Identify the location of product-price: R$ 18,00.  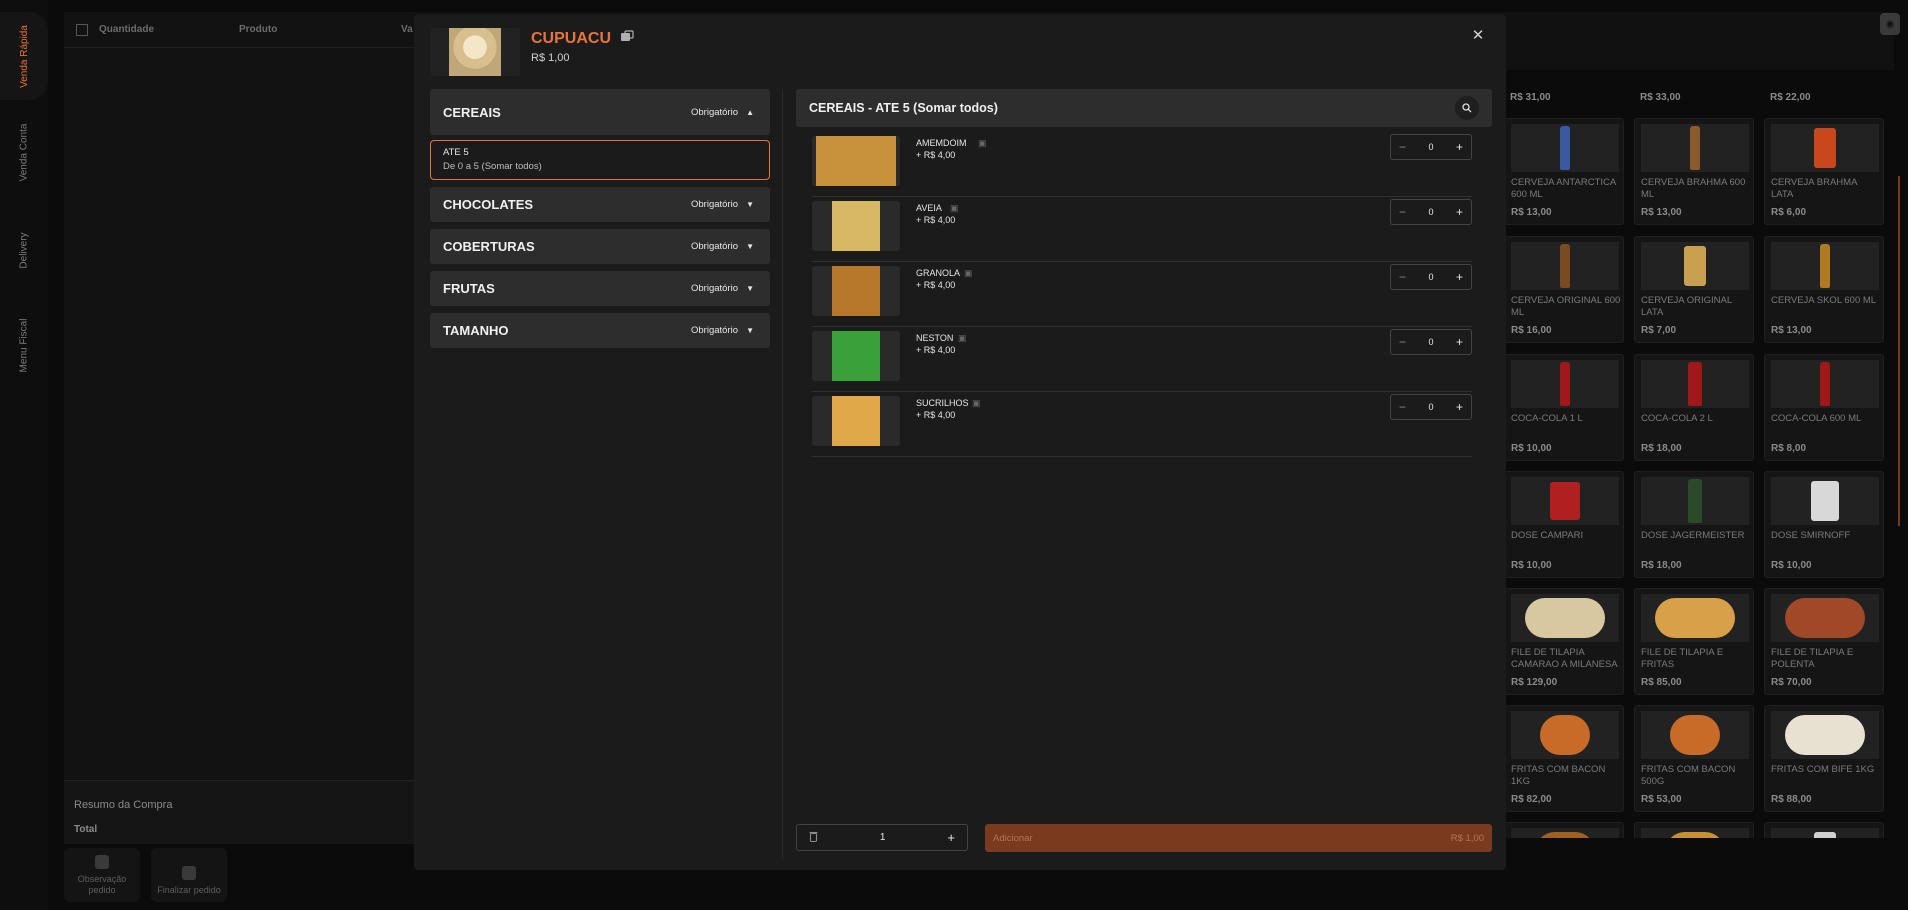
(1661, 565).